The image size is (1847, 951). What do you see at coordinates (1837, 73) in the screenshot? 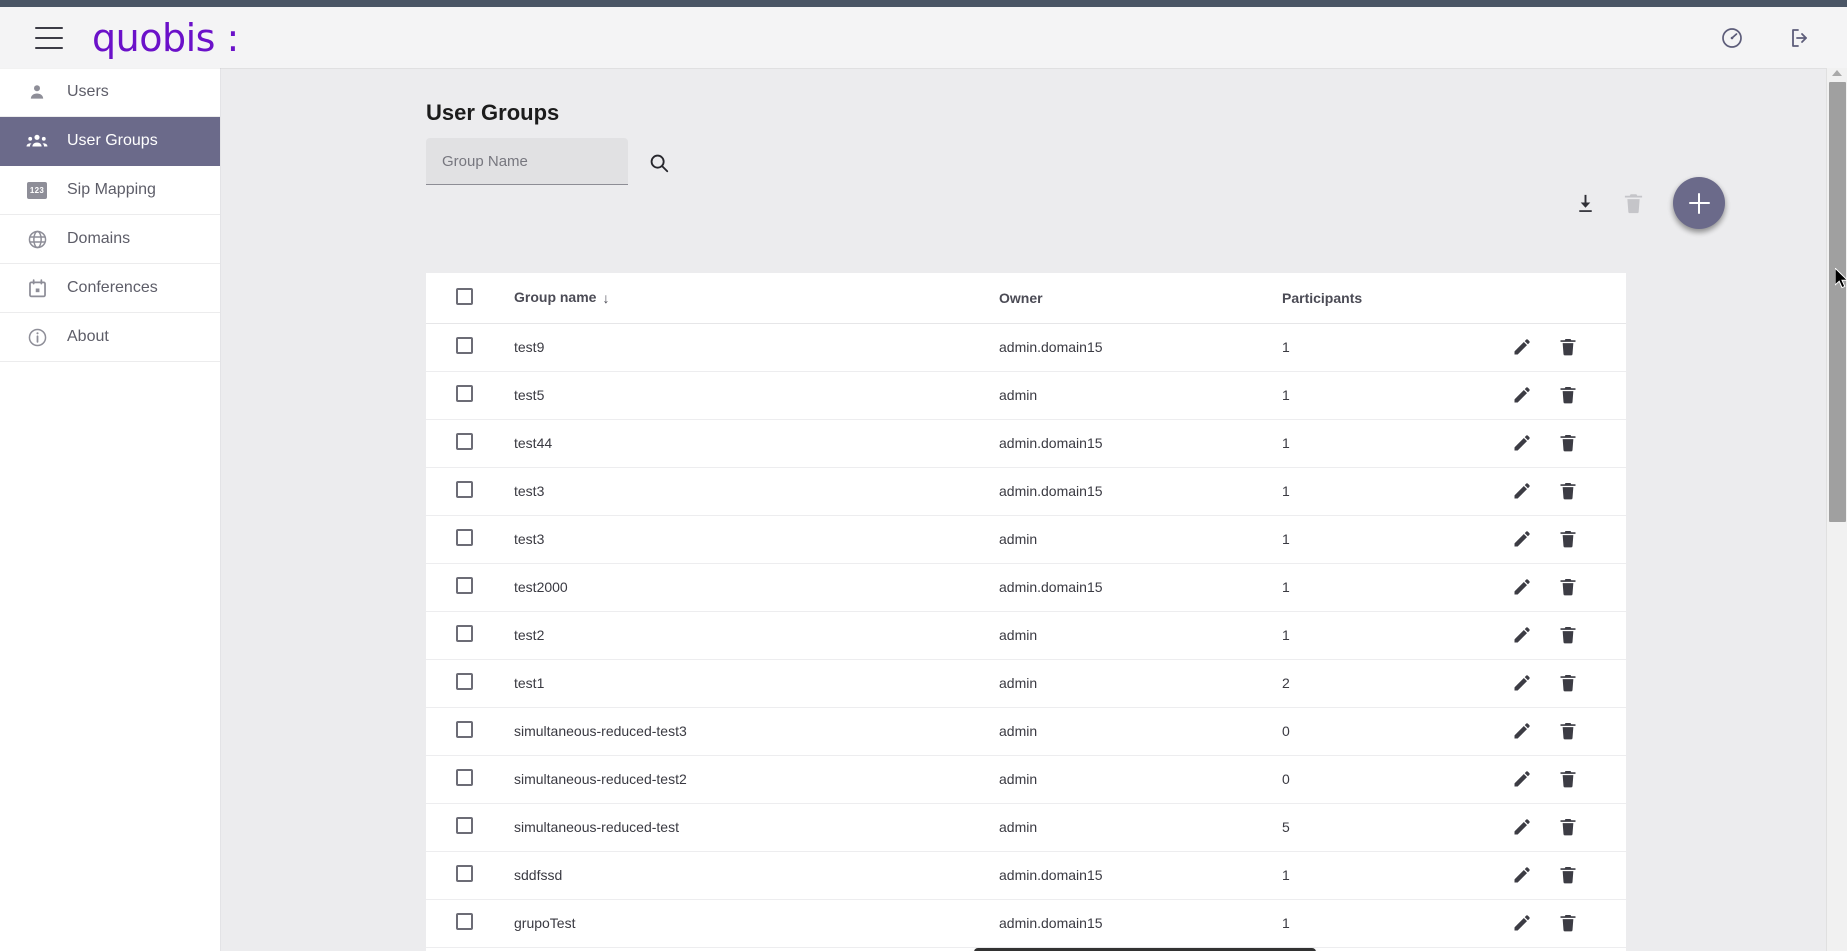
I see `scroll-up-arrow-icon` at bounding box center [1837, 73].